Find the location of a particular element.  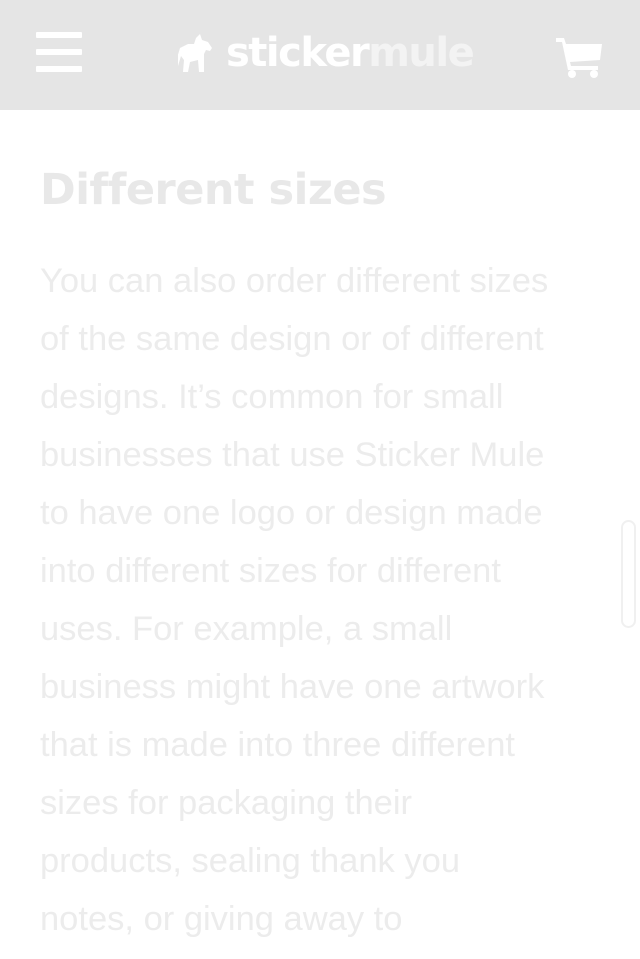

sticker-mule-logo: stickermule is located at coordinates (326, 53).